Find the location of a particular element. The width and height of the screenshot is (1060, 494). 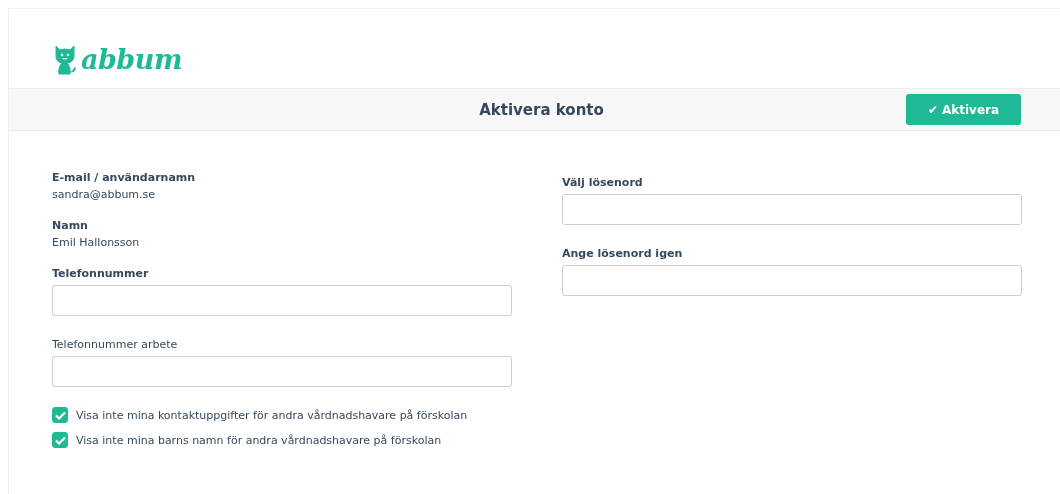

field-label: Telefonnummer arbete is located at coordinates (115, 344).